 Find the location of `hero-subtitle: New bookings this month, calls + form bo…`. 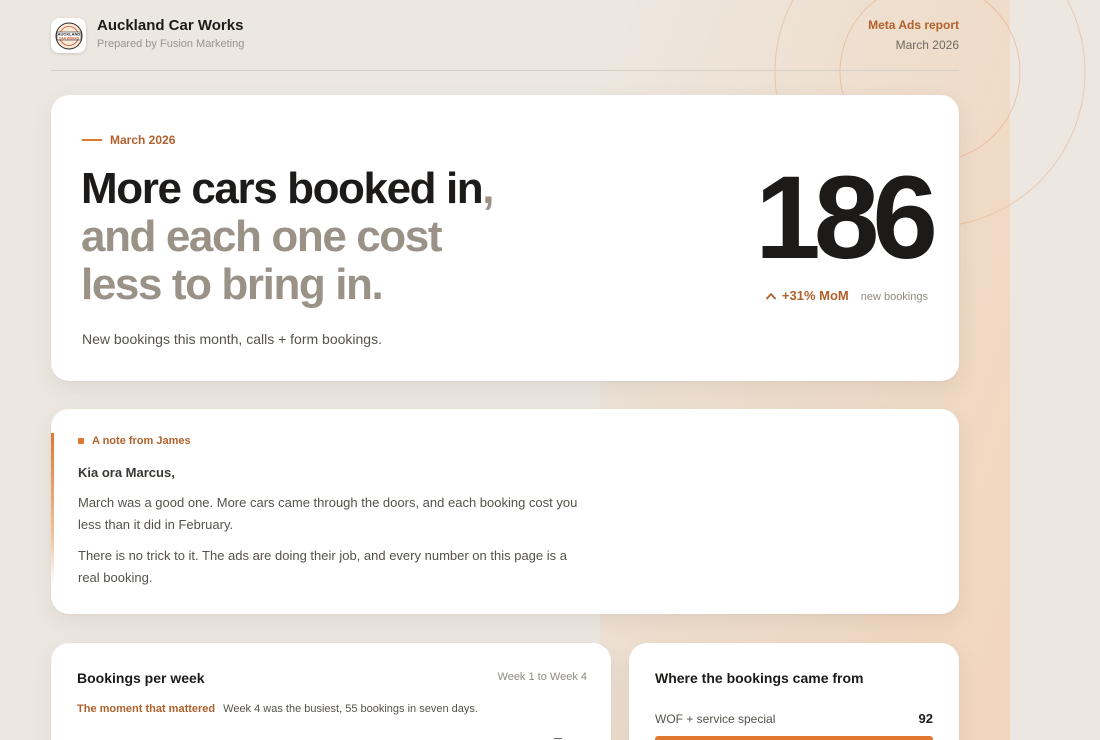

hero-subtitle: New bookings this month, calls + form bo… is located at coordinates (232, 339).